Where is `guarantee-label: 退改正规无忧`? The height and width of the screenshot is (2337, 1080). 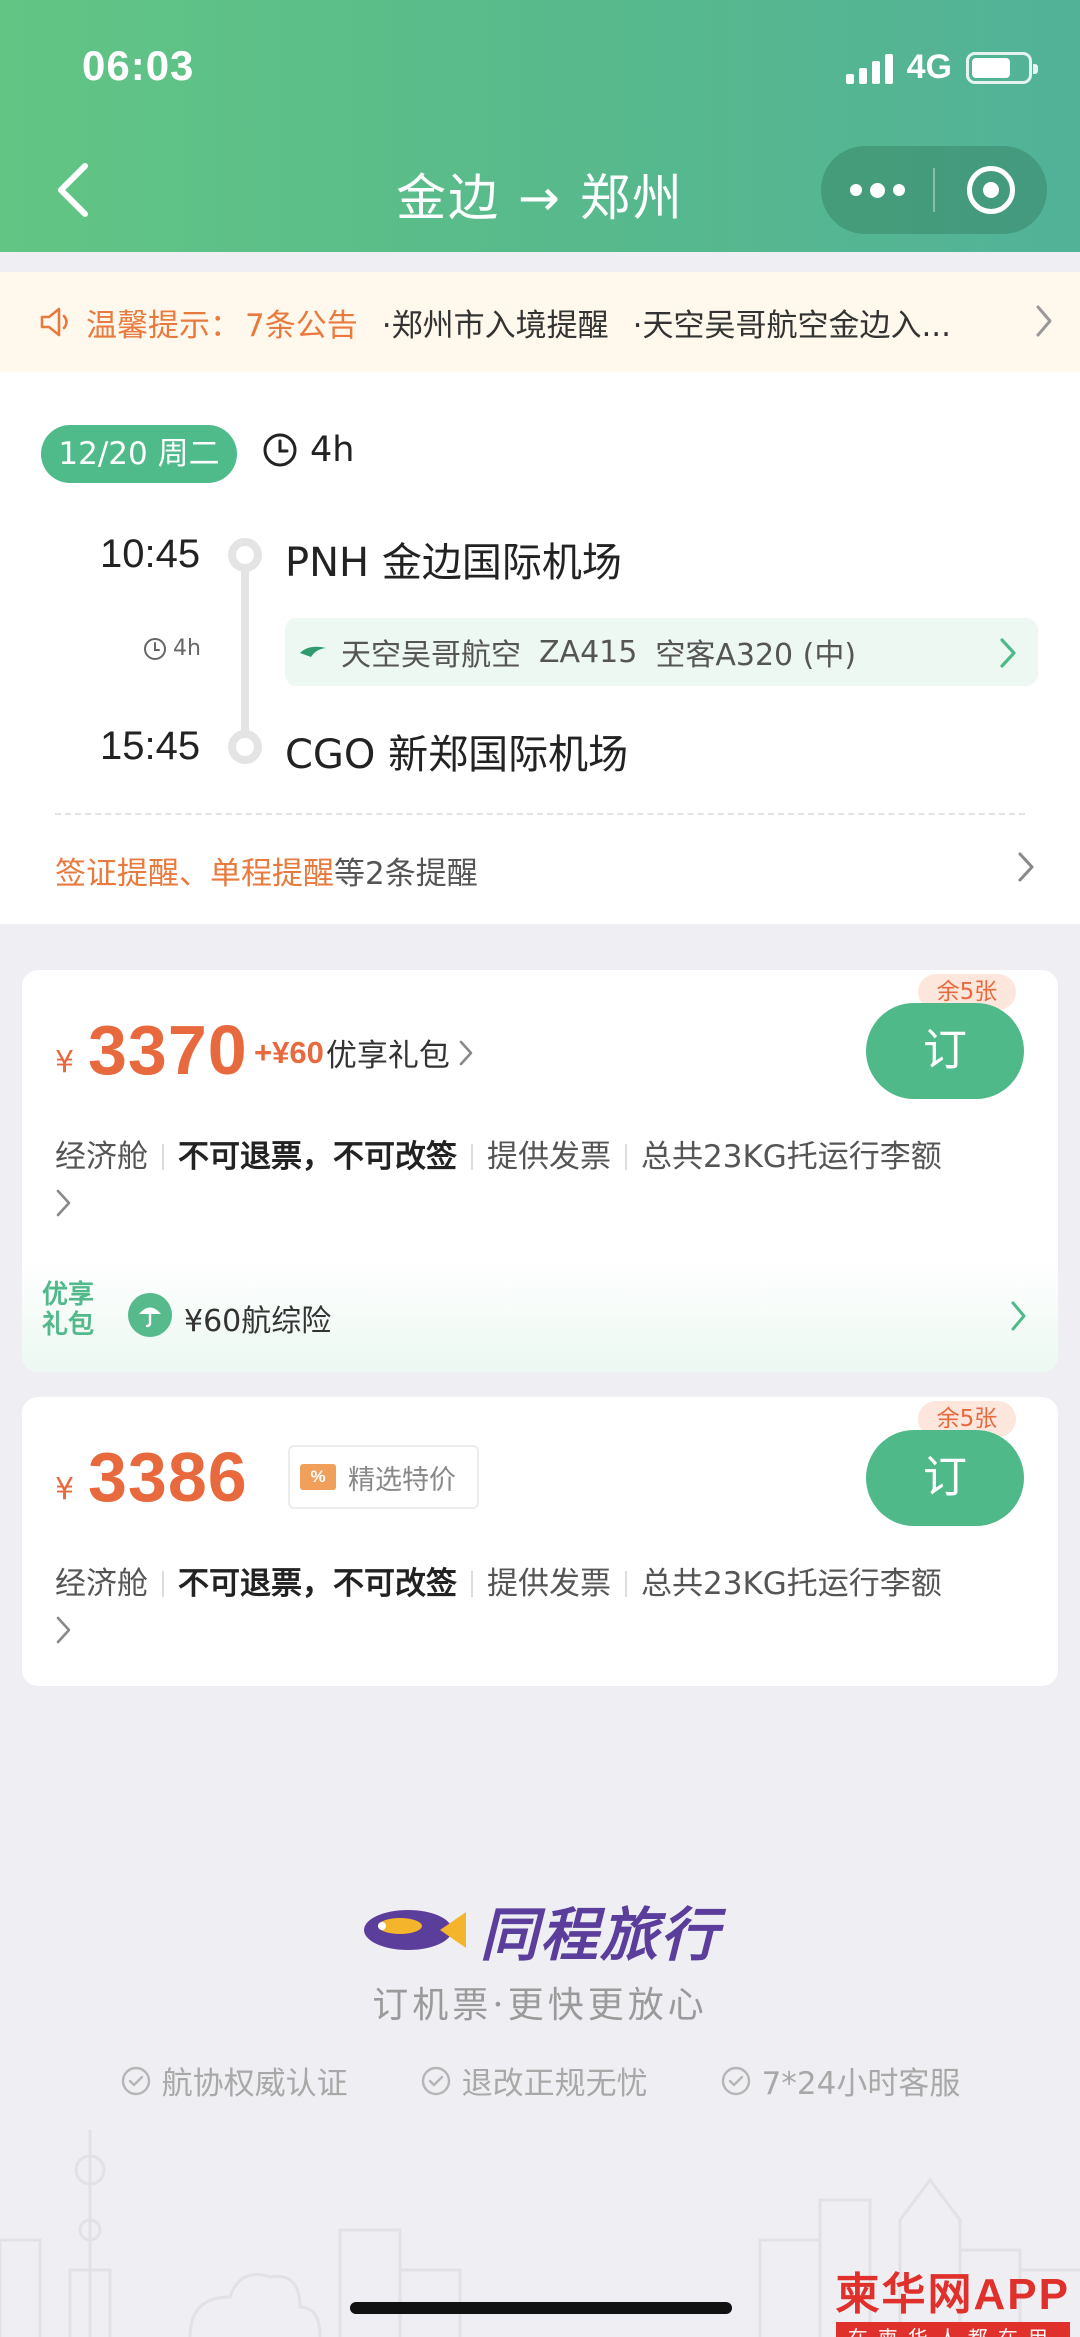 guarantee-label: 退改正规无忧 is located at coordinates (554, 2084).